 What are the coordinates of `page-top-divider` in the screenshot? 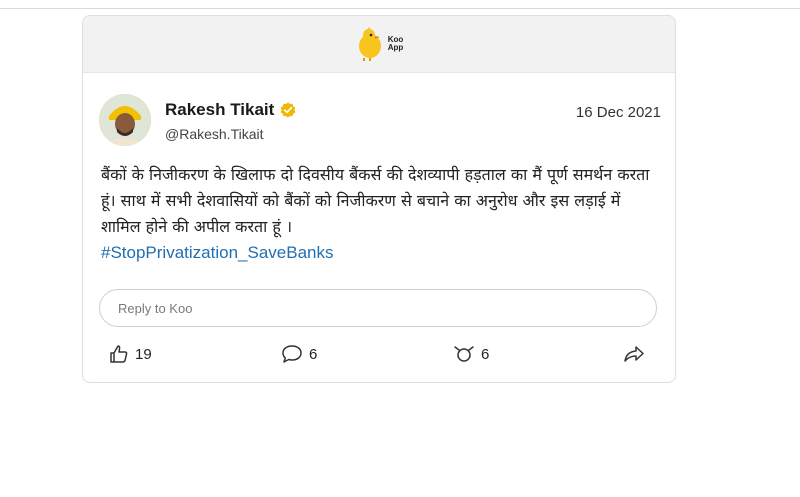 It's located at (400, 8).